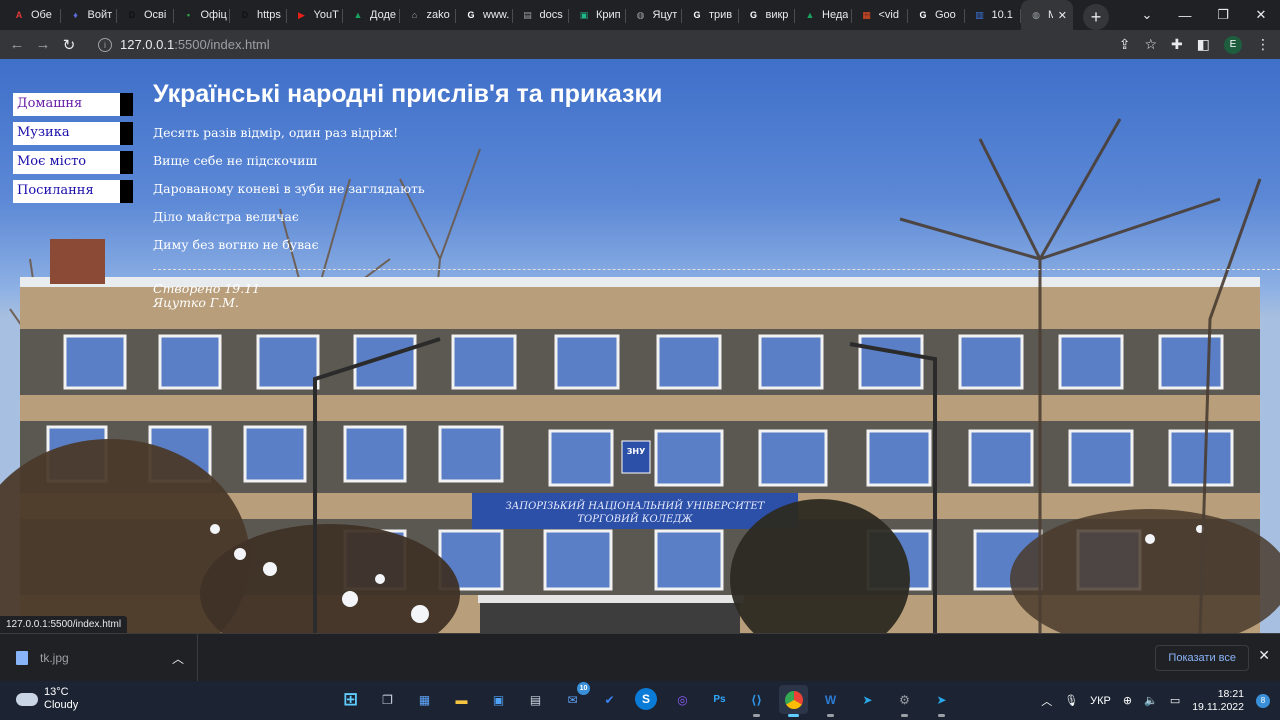  I want to click on drive-icon: ▲, so click(810, 15).